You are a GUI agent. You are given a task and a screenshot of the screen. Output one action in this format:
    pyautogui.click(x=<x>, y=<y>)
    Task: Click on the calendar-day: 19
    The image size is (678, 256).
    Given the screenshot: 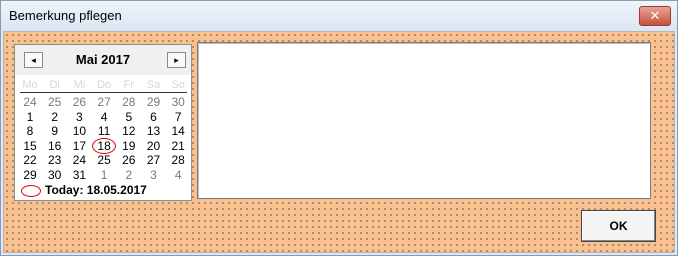 What is the action you would take?
    pyautogui.click(x=129, y=146)
    